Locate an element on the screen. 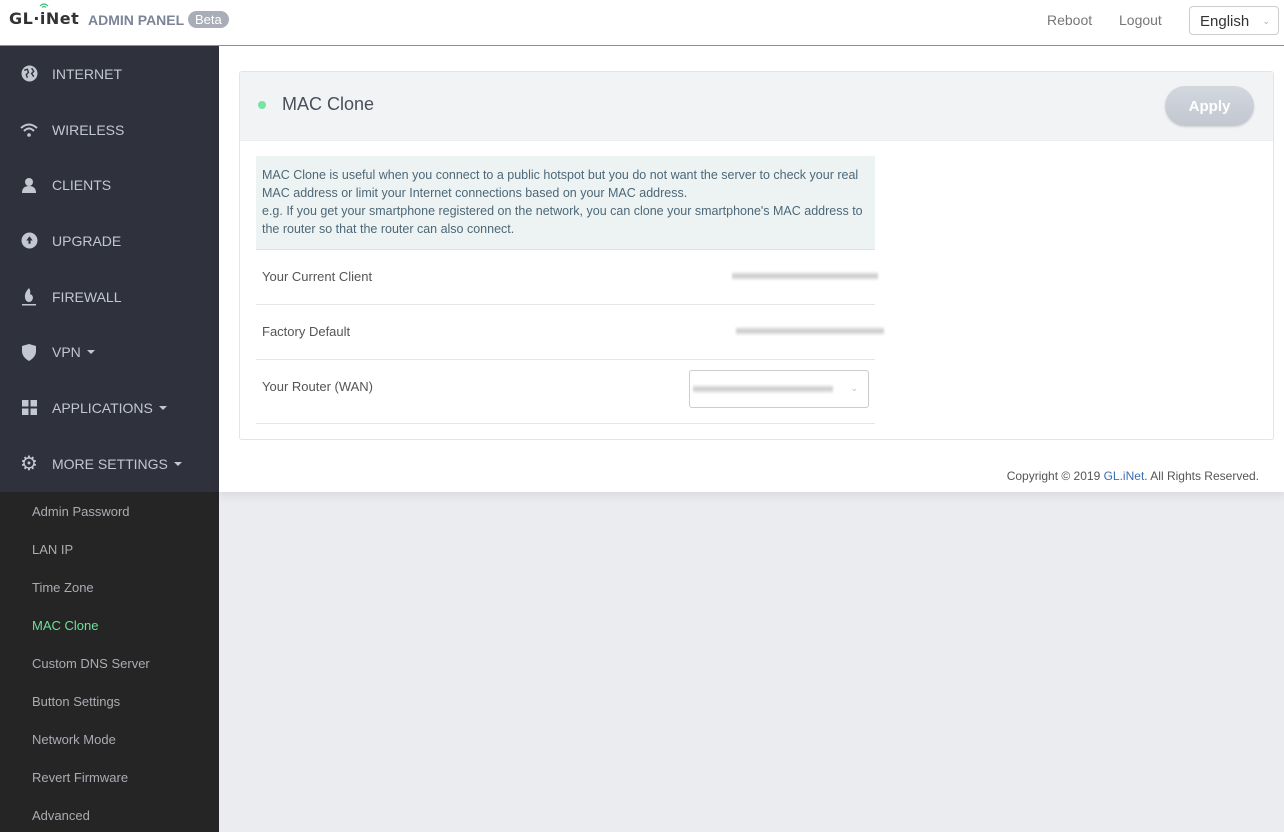 Image resolution: width=1284 pixels, height=832 pixels. user-icon is located at coordinates (29, 185).